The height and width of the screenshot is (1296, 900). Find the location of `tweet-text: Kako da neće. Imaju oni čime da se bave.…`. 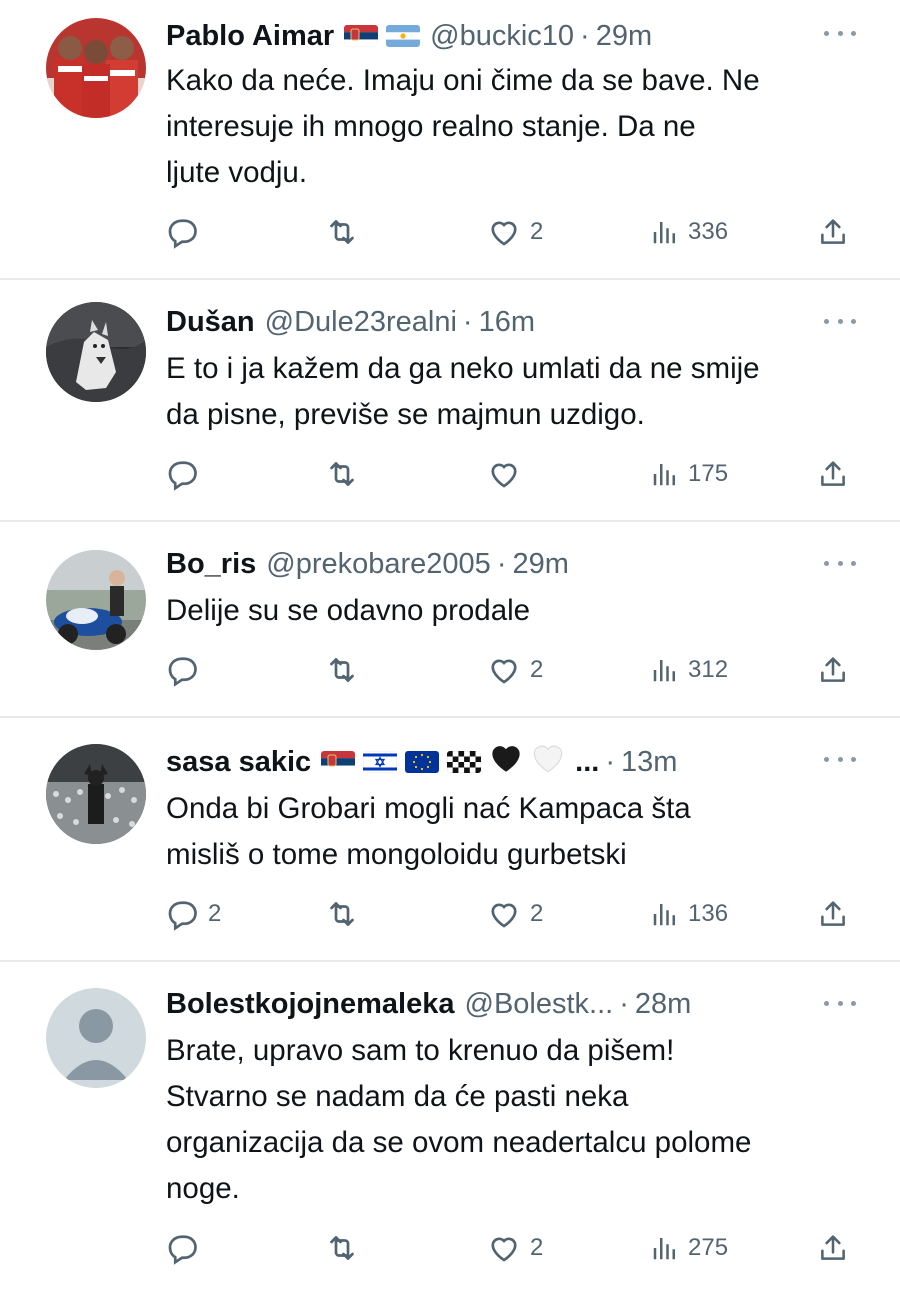

tweet-text: Kako da neće. Imaju oni čime da se bave.… is located at coordinates (463, 126).